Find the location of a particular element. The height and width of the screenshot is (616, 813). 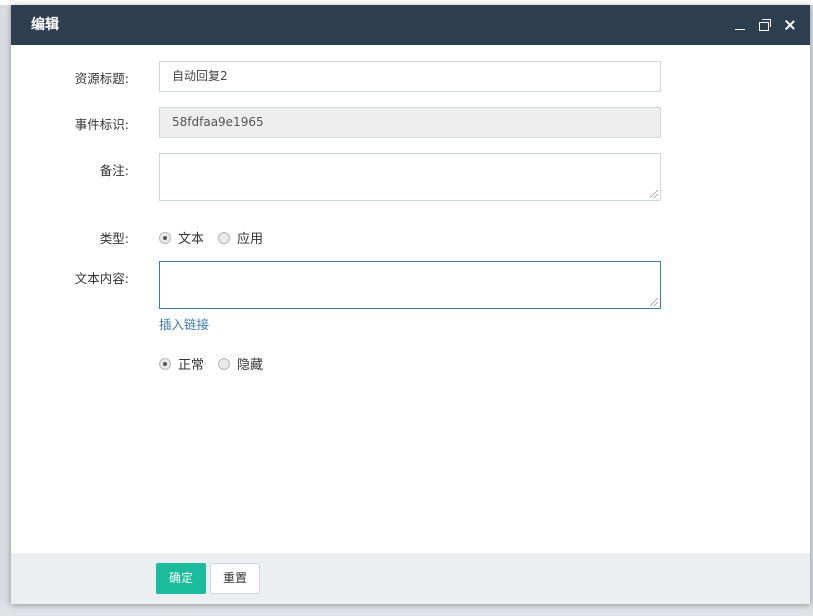

background-bottom is located at coordinates (406, 610).